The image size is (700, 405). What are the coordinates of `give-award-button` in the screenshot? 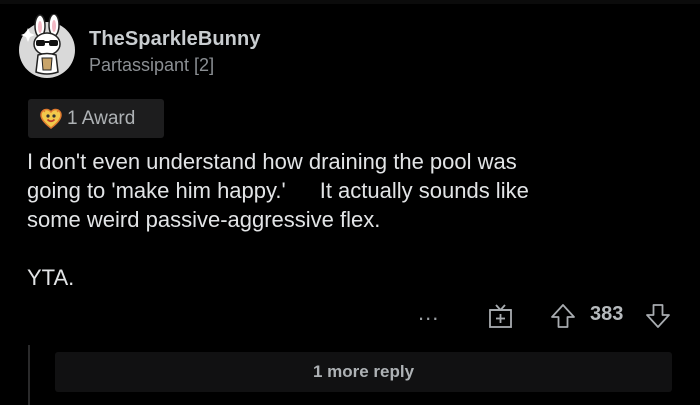 It's located at (500, 315).